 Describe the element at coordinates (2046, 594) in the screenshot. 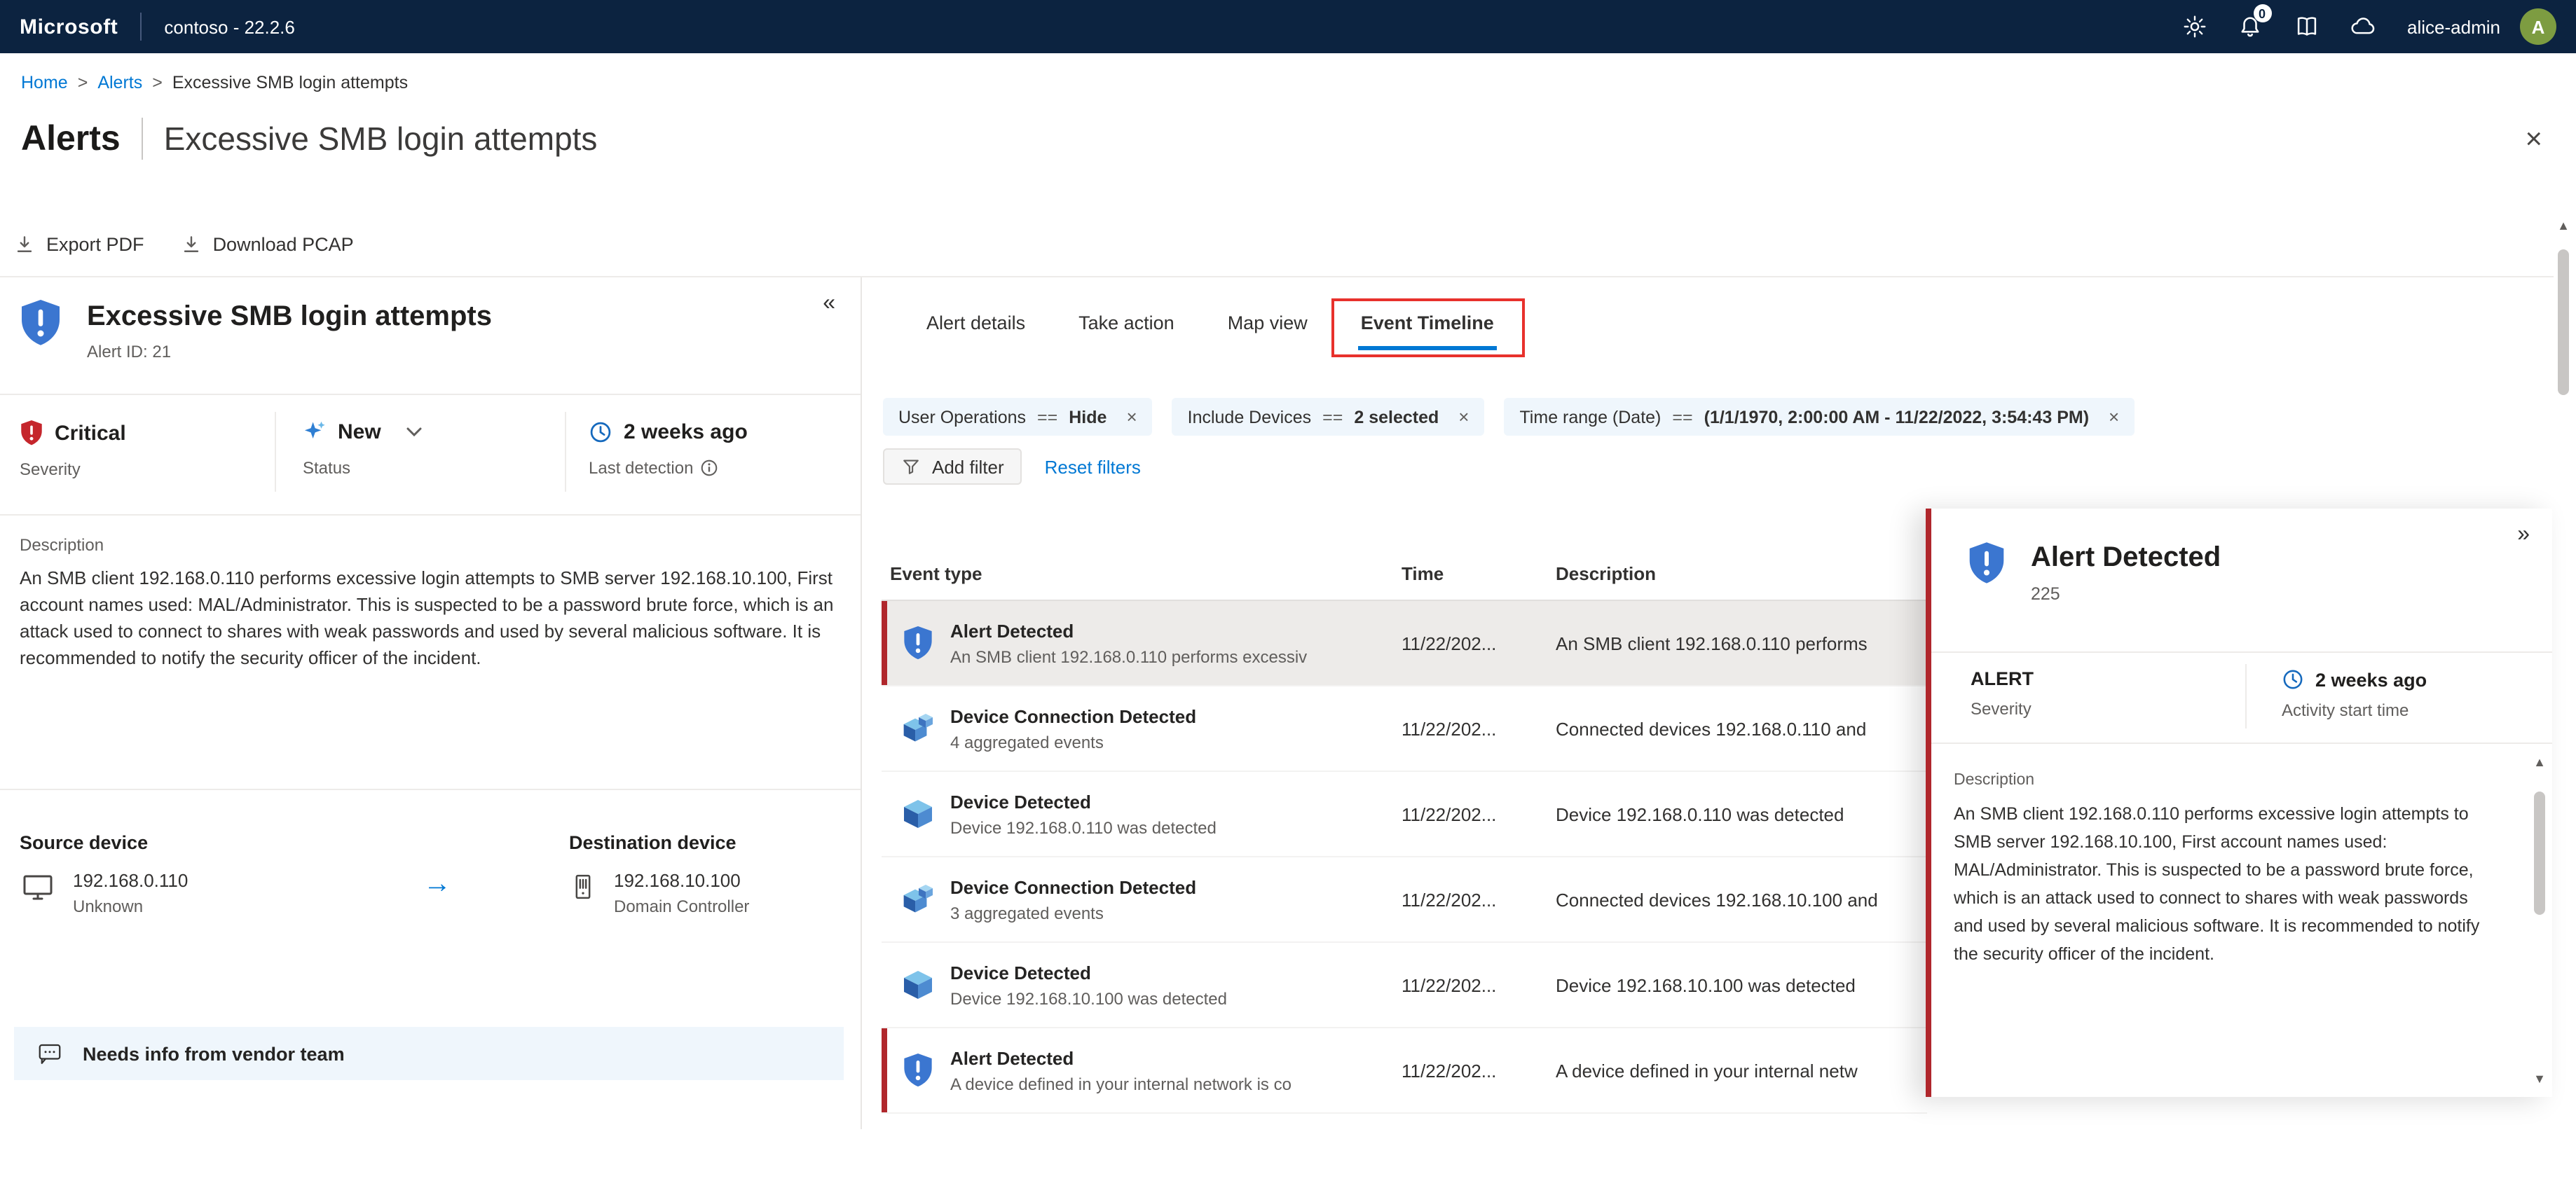

I see `detail-event-id: 225` at that location.